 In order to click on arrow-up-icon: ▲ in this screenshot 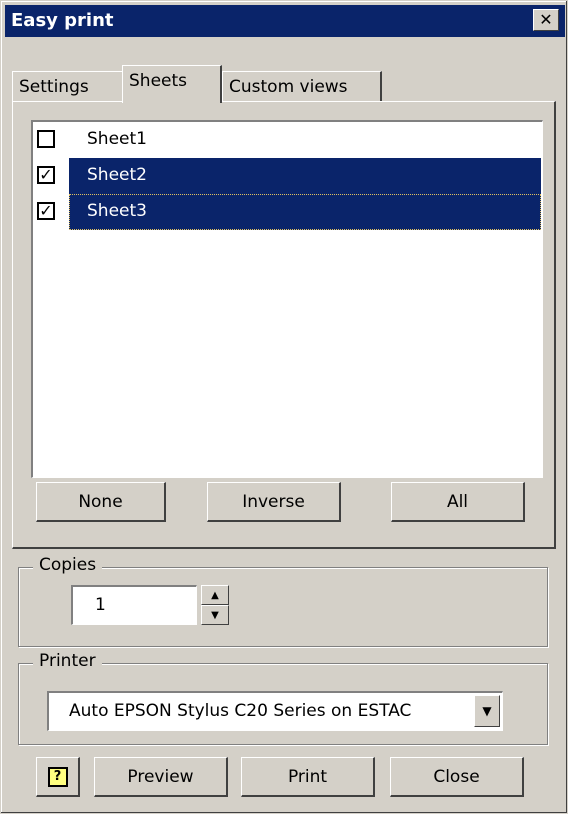, I will do `click(215, 595)`.